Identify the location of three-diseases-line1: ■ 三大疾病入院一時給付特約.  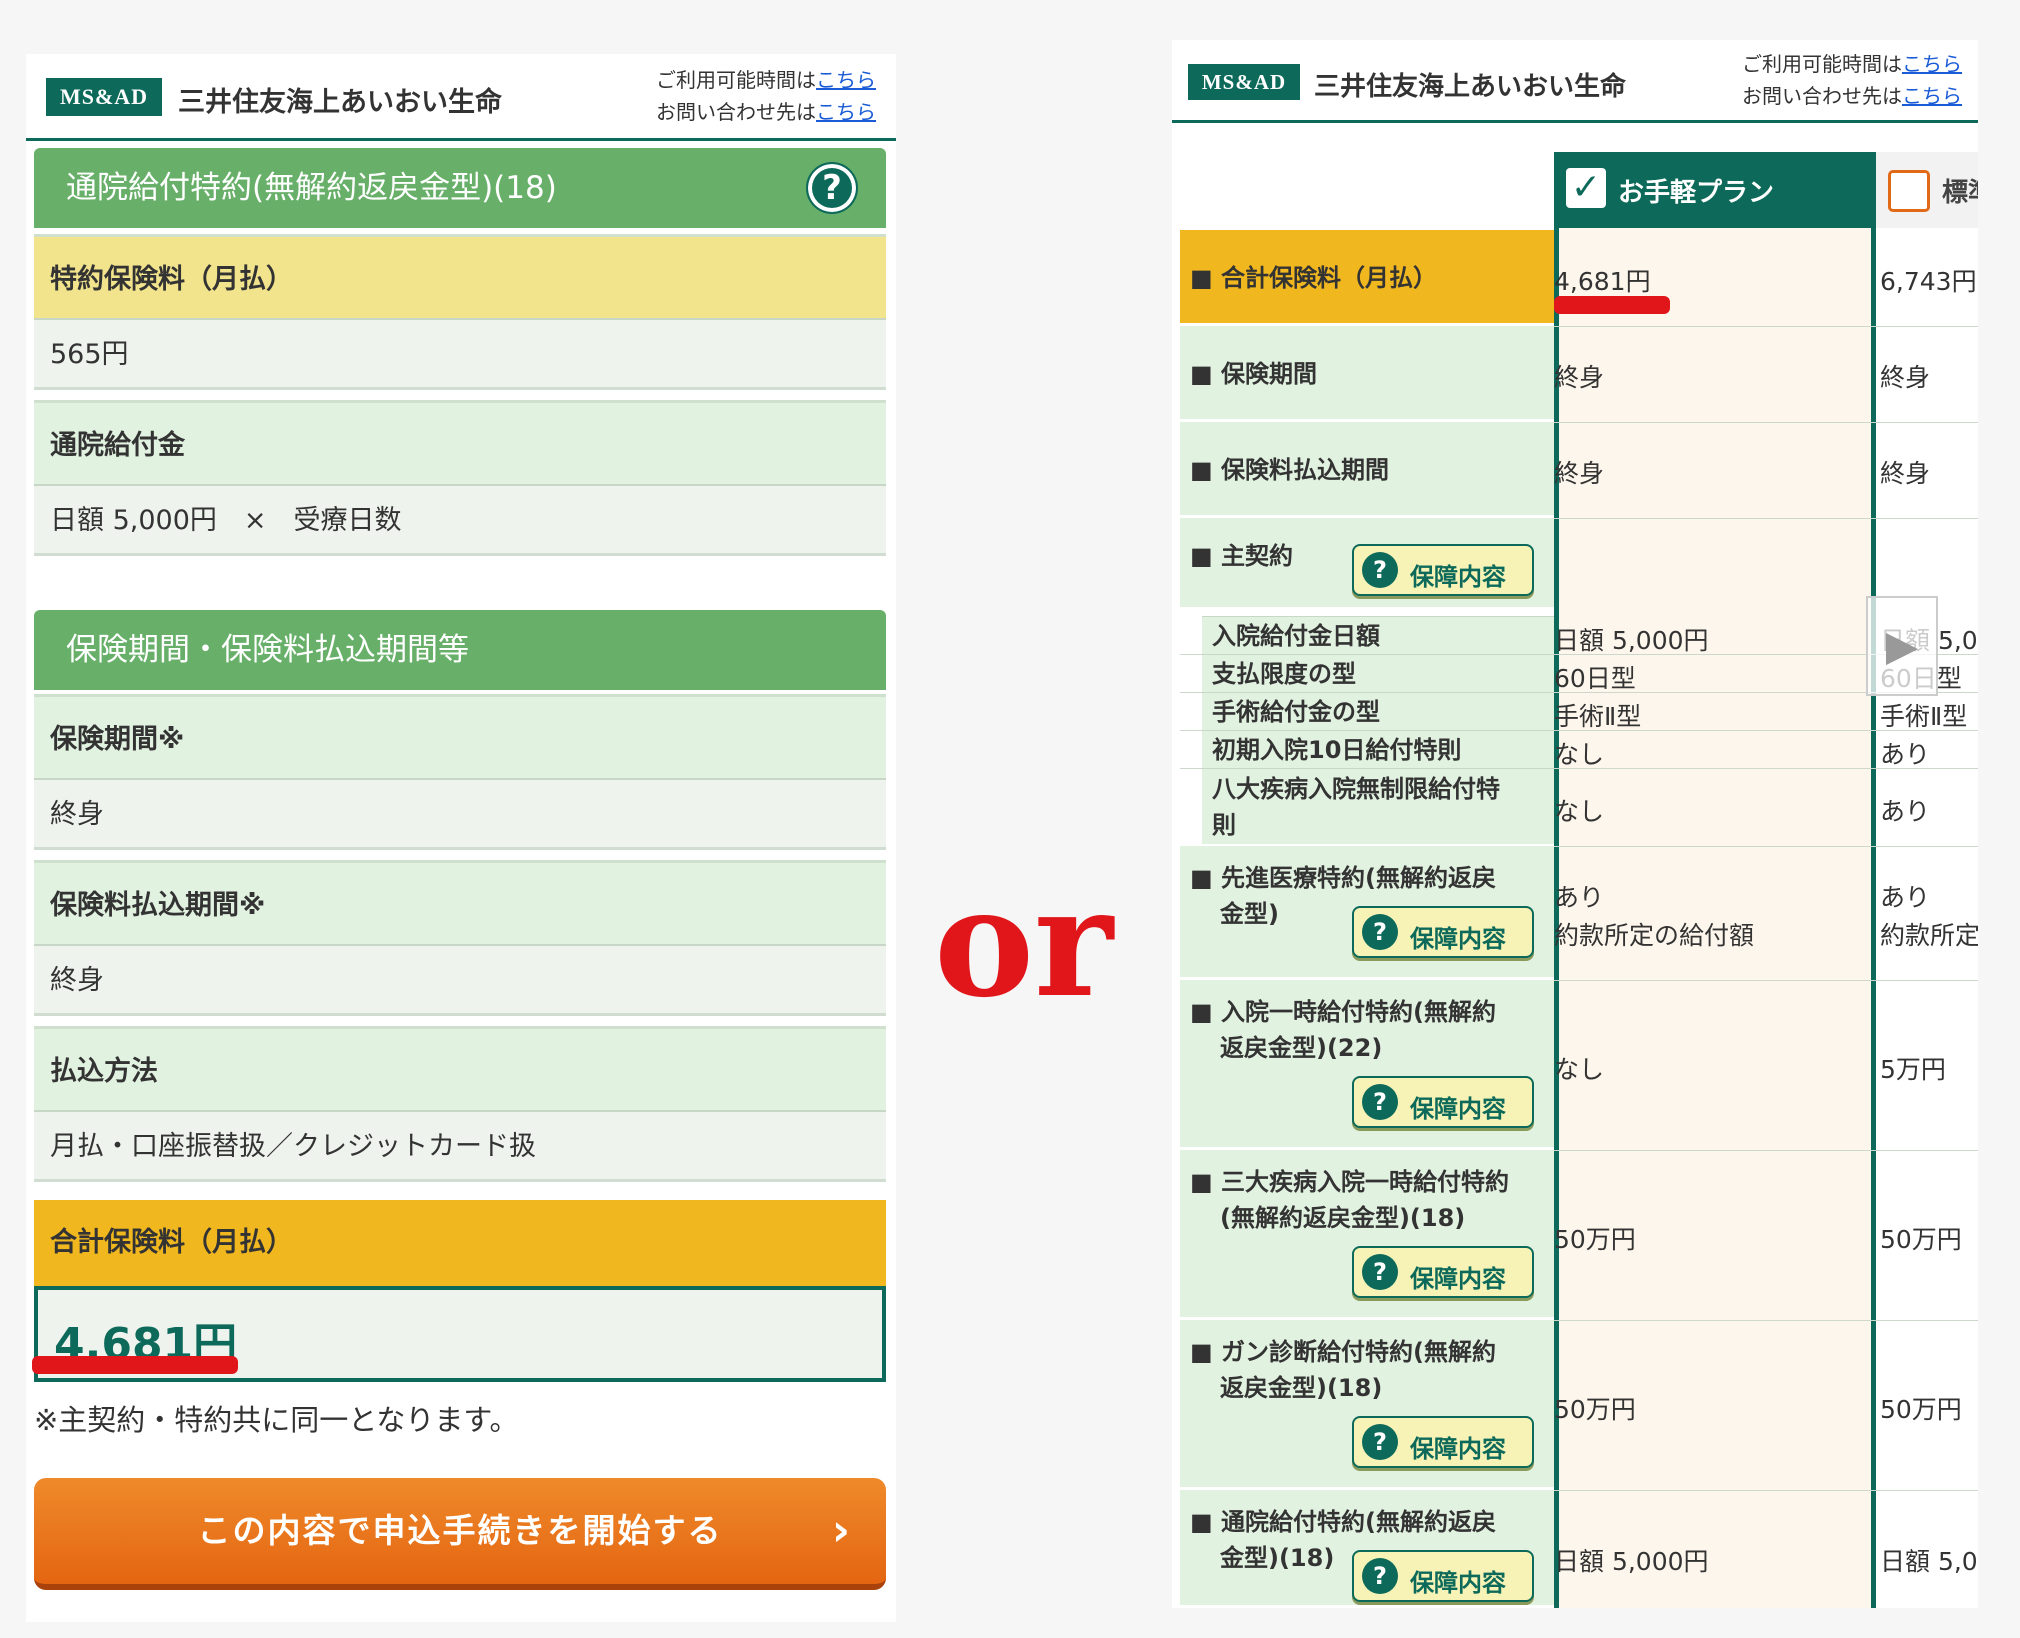
(1350, 1182).